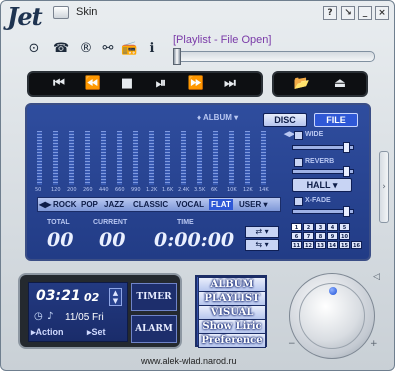 This screenshot has height=371, width=395. I want to click on preset-flat: FLAT, so click(221, 204).